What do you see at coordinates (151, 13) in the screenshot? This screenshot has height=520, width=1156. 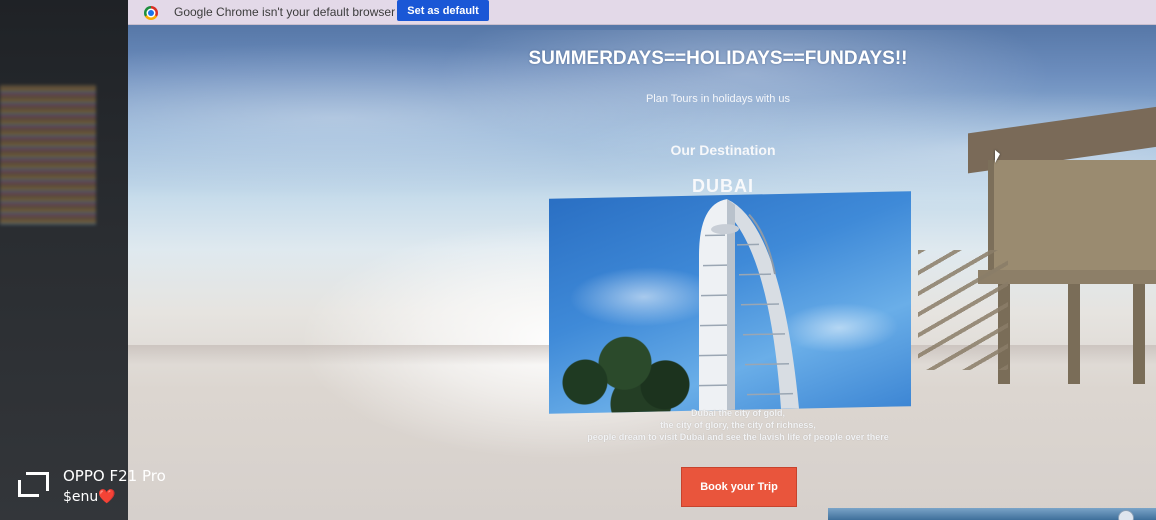 I see `chrome-icon` at bounding box center [151, 13].